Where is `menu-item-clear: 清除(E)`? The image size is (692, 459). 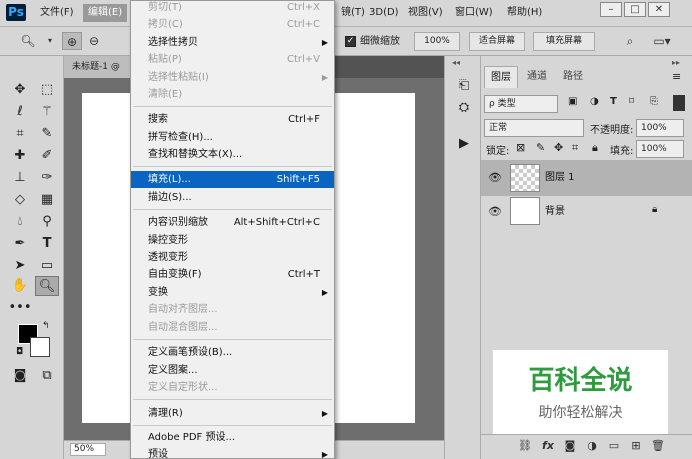 menu-item-clear: 清除(E) is located at coordinates (232, 94).